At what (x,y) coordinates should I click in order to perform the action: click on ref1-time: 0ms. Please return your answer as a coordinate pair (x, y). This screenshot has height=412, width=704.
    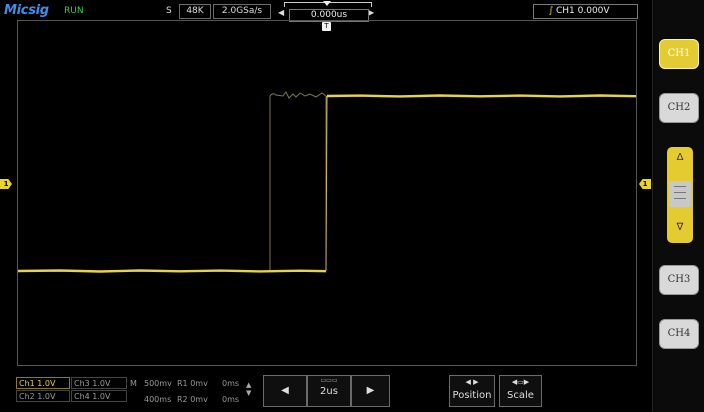
    Looking at the image, I should click on (230, 383).